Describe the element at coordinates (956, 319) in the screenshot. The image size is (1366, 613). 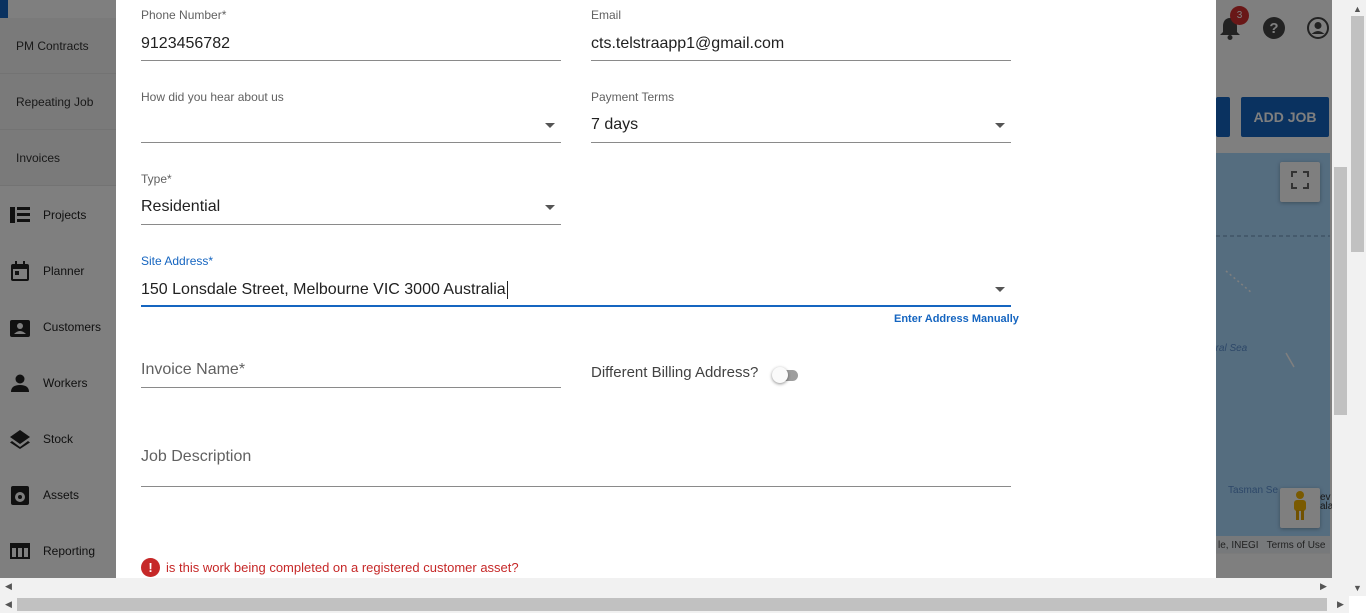
I see `enter-address-manually-link: Enter Address Manually` at that location.